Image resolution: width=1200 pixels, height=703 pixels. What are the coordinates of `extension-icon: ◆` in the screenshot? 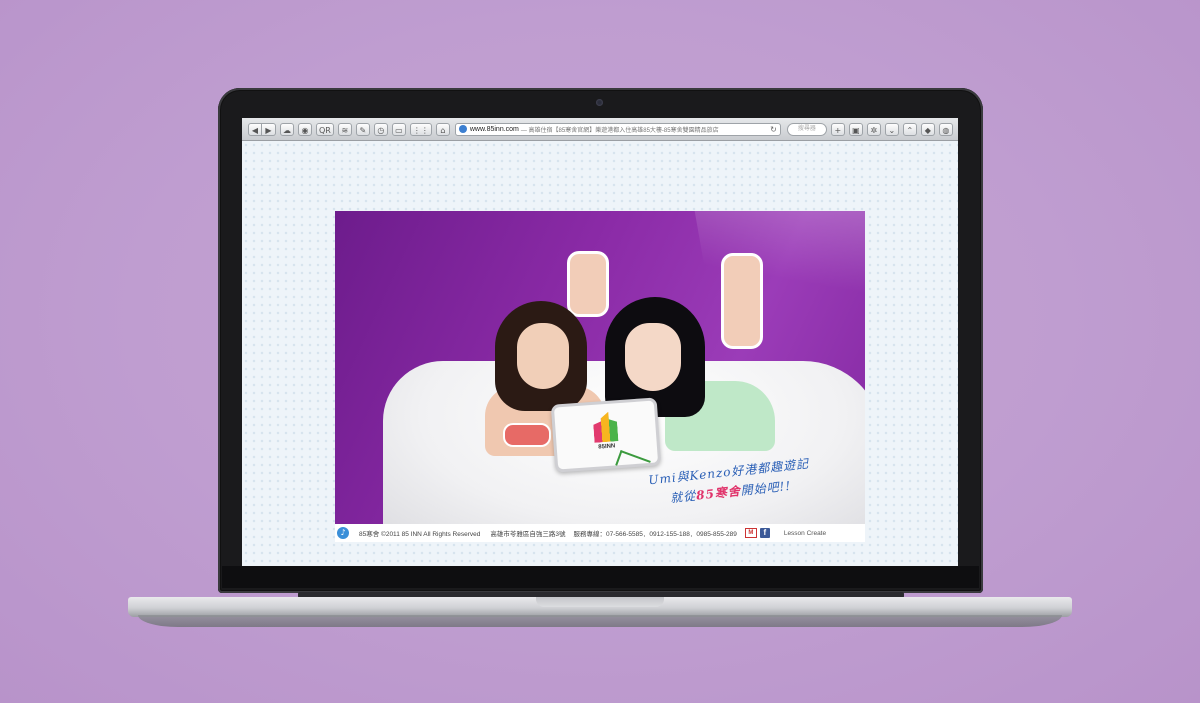 It's located at (927, 129).